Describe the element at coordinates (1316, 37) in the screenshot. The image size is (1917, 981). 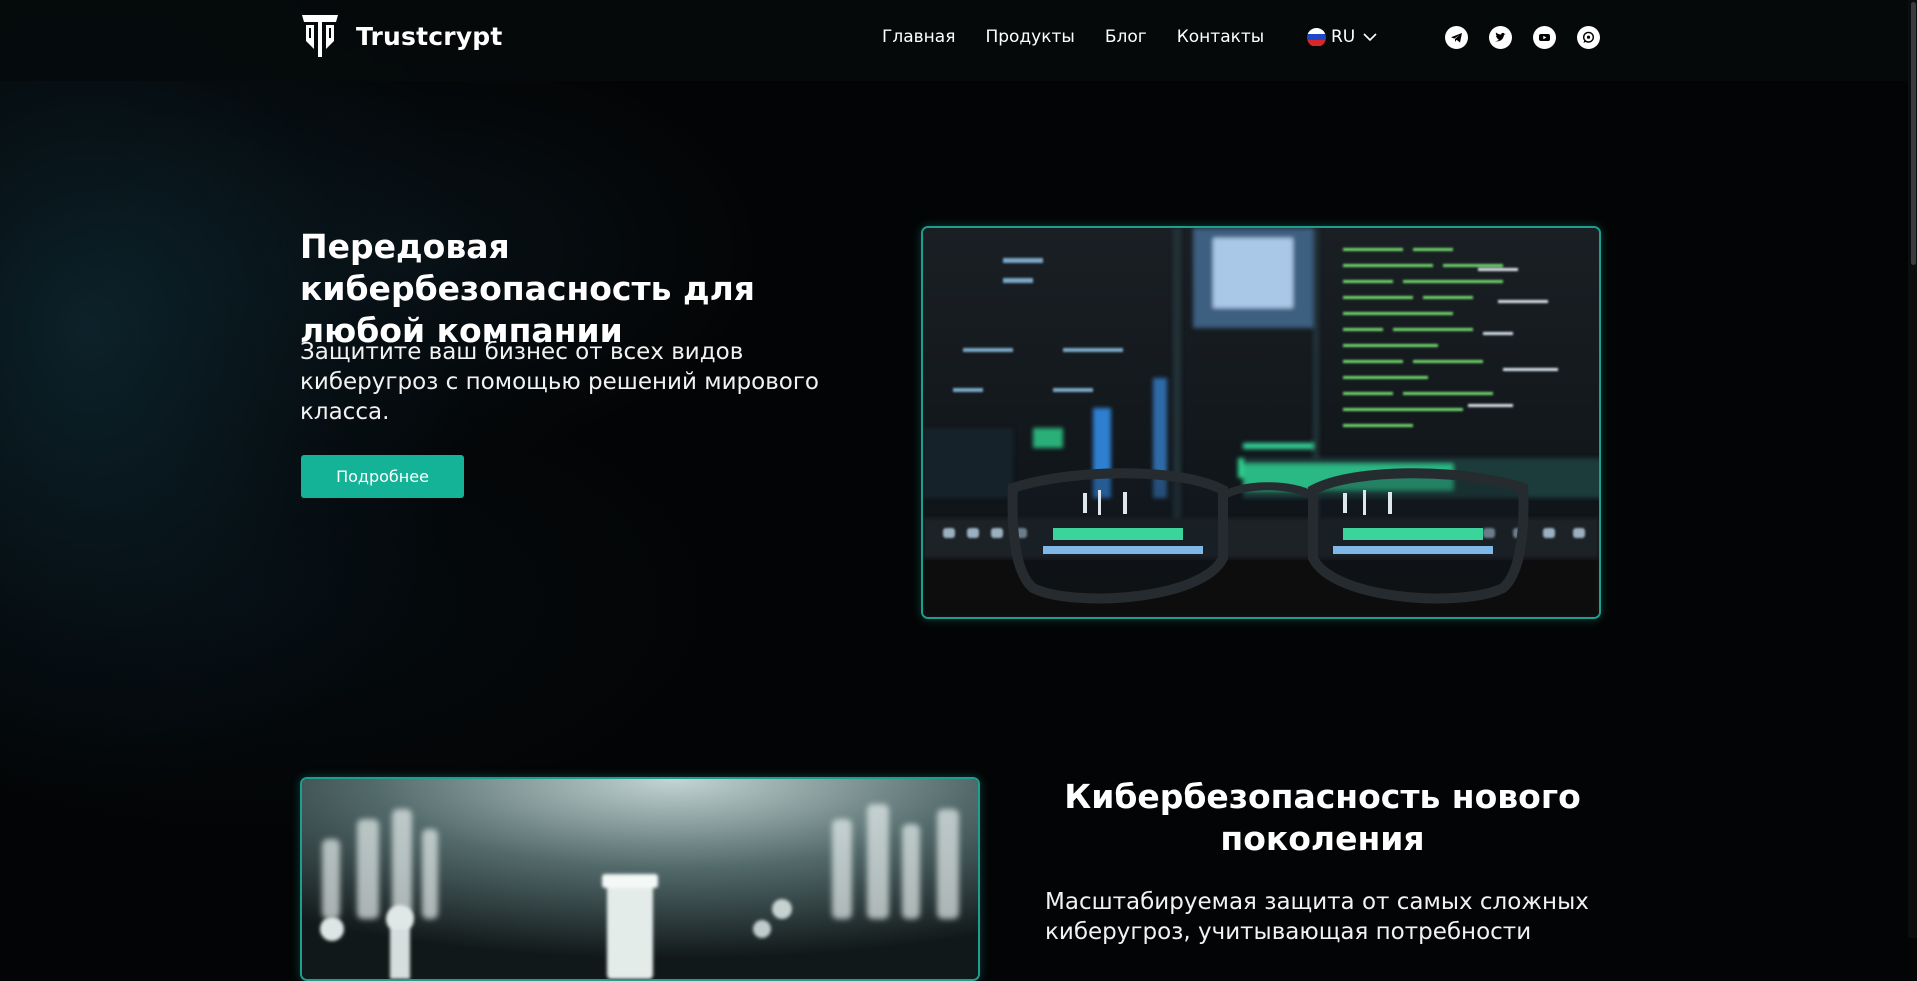
I see `russia-flag-icon` at that location.